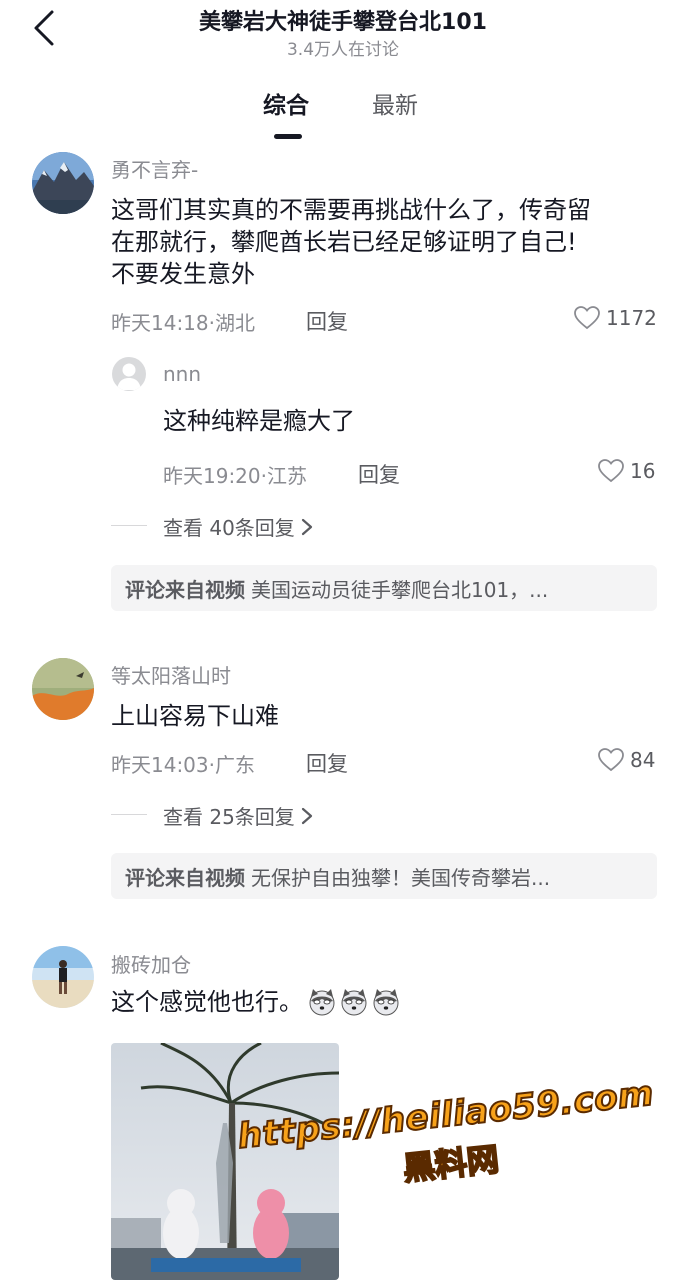 Image resolution: width=686 pixels, height=1280 pixels. Describe the element at coordinates (626, 760) in the screenshot. I see `like-button: 84` at that location.